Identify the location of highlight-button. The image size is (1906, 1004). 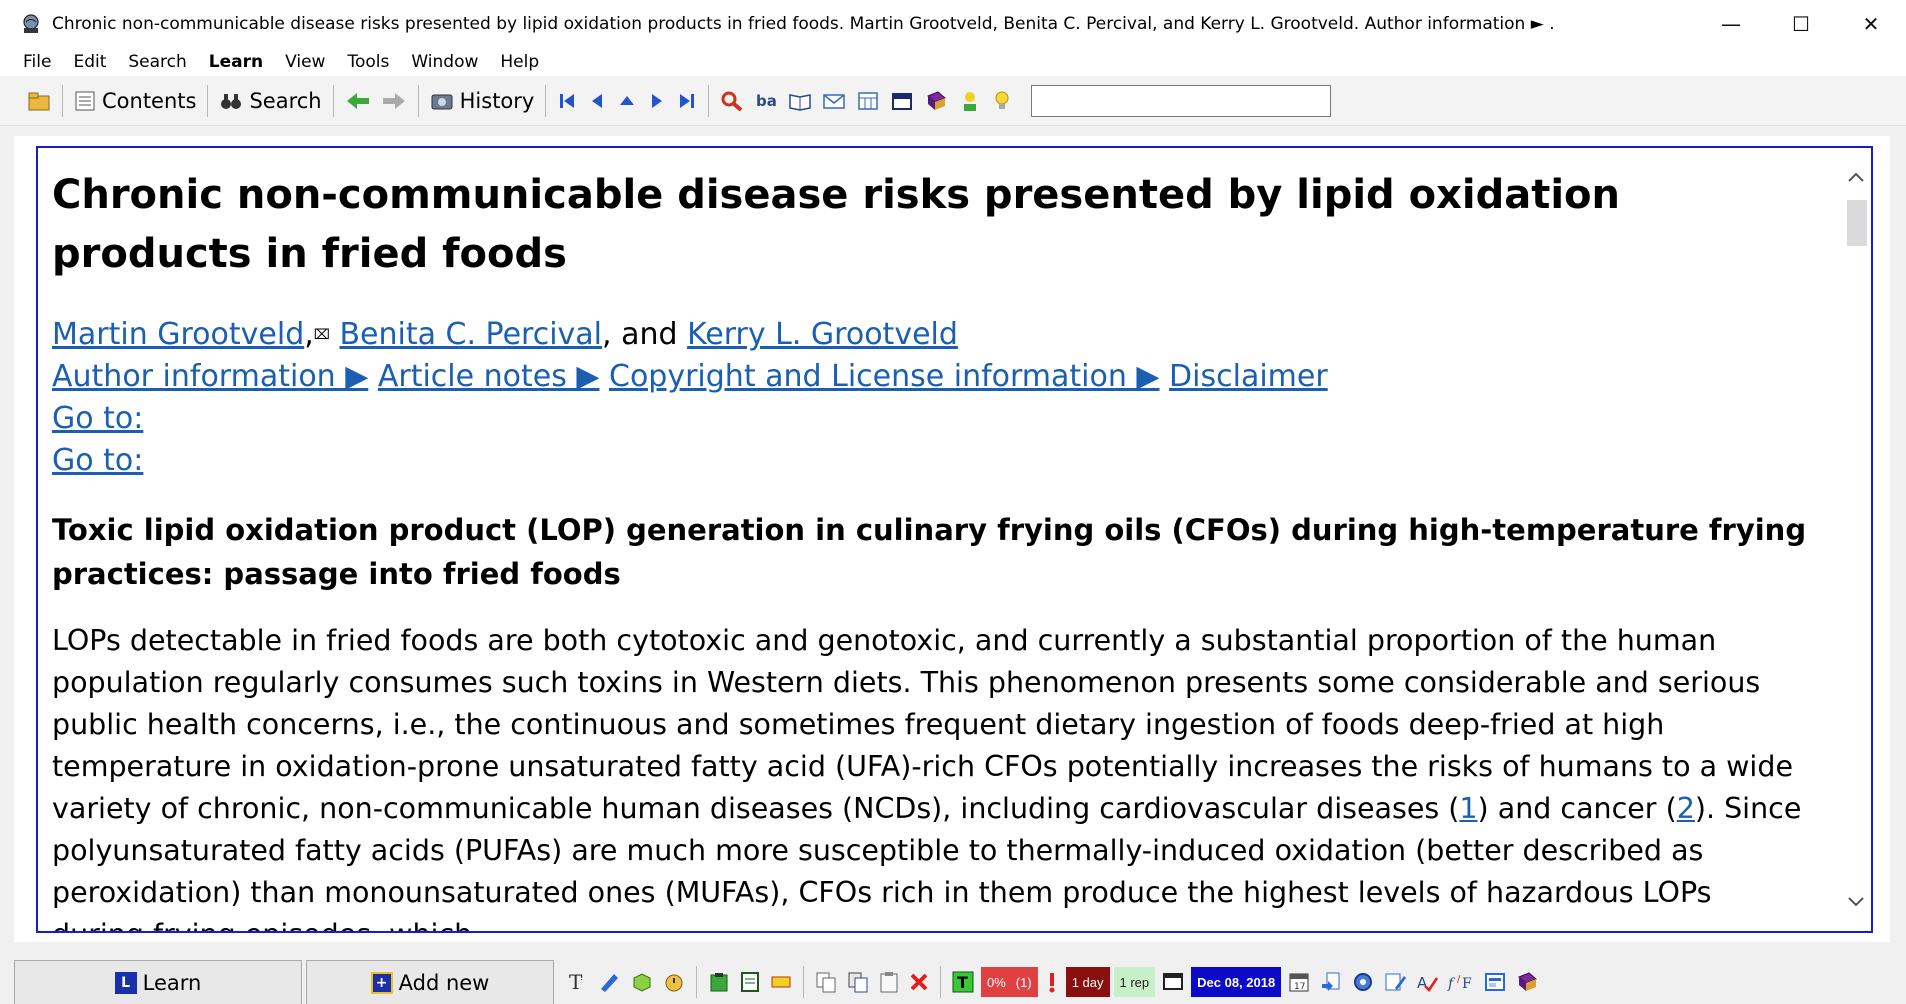
(781, 982).